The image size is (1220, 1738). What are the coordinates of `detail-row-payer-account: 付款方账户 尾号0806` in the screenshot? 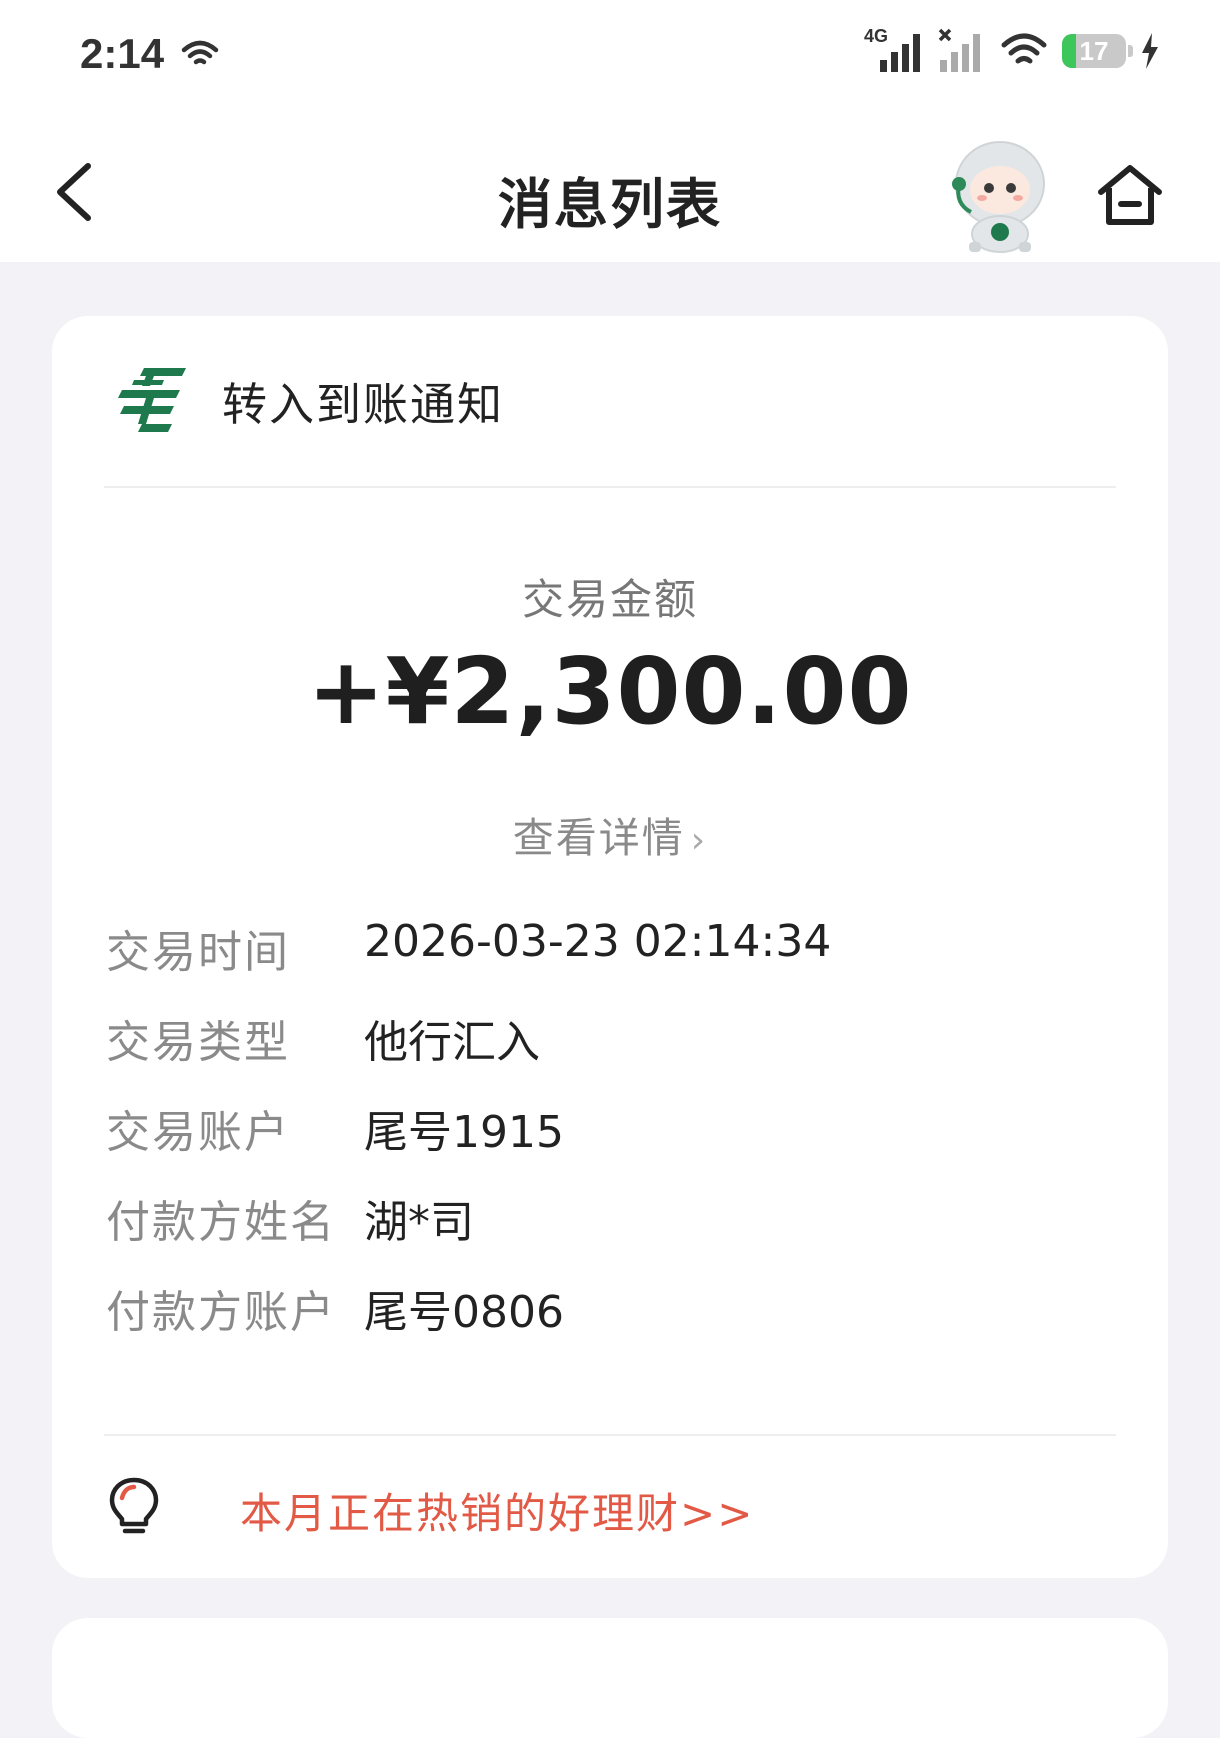 It's located at (606, 1307).